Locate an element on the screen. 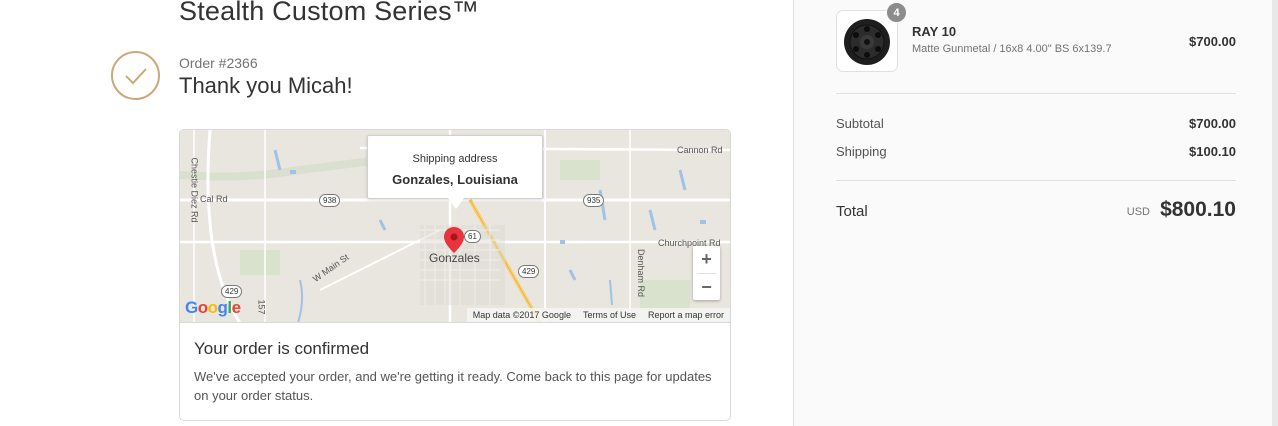 The width and height of the screenshot is (1278, 426). product-variant: Matte Gunmetal / 16x8 4.00" BS 6x139.7 is located at coordinates (1012, 49).